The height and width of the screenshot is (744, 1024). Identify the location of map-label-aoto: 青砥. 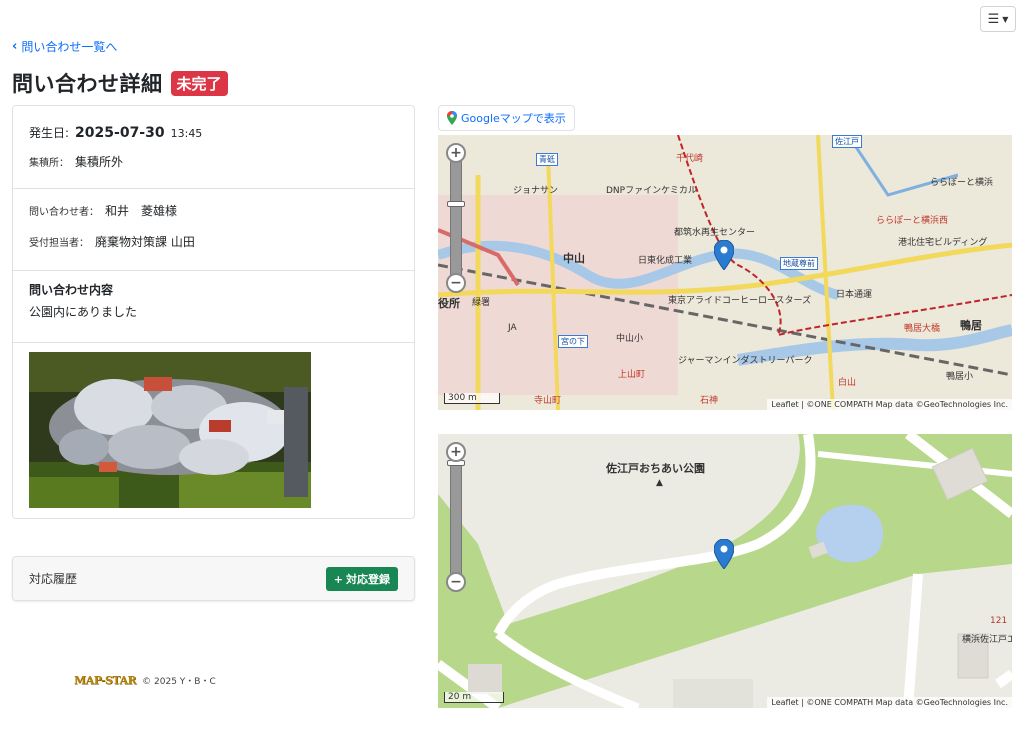
(547, 159).